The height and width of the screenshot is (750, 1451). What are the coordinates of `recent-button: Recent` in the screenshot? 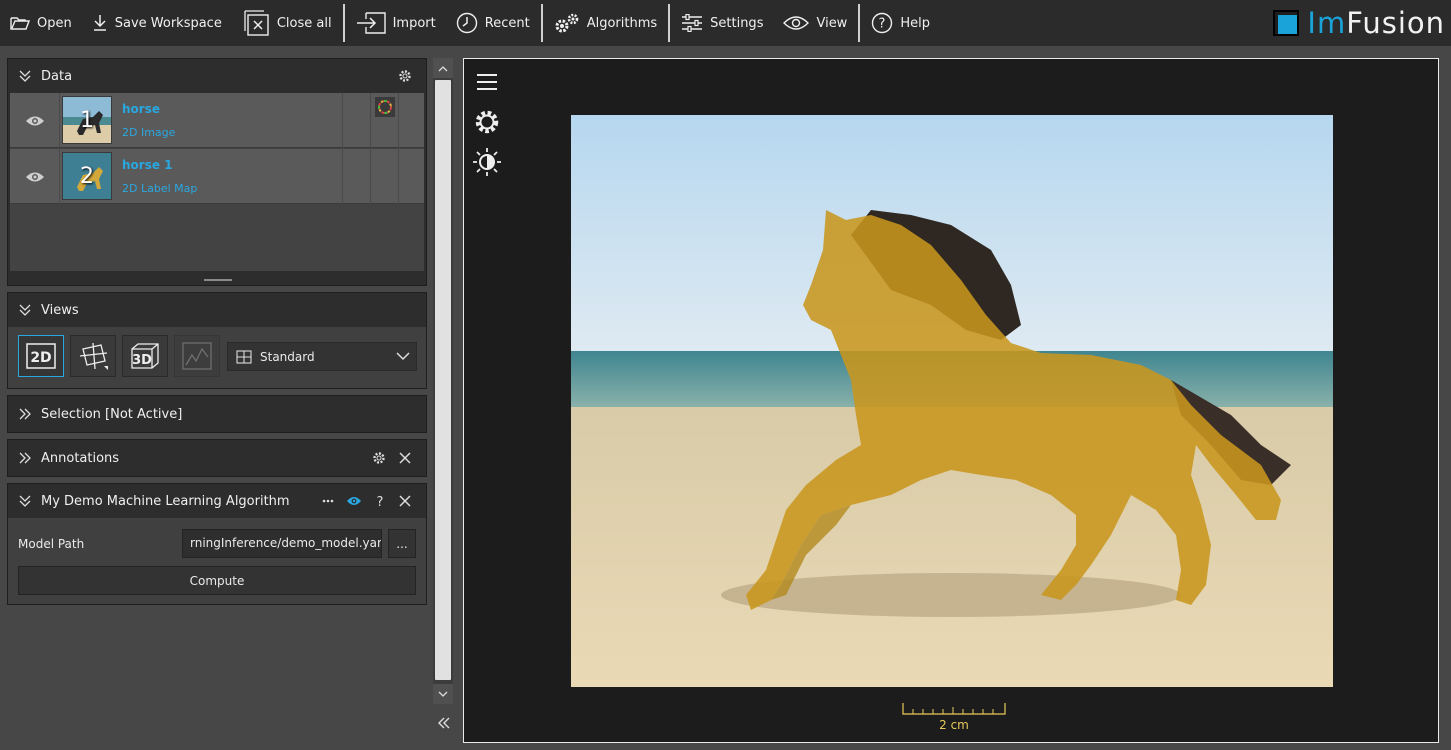 It's located at (493, 23).